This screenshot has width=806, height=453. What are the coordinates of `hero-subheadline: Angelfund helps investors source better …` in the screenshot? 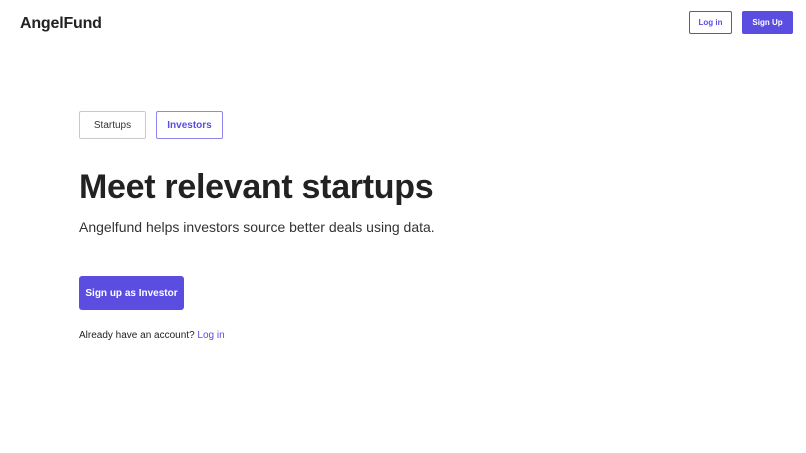 It's located at (257, 227).